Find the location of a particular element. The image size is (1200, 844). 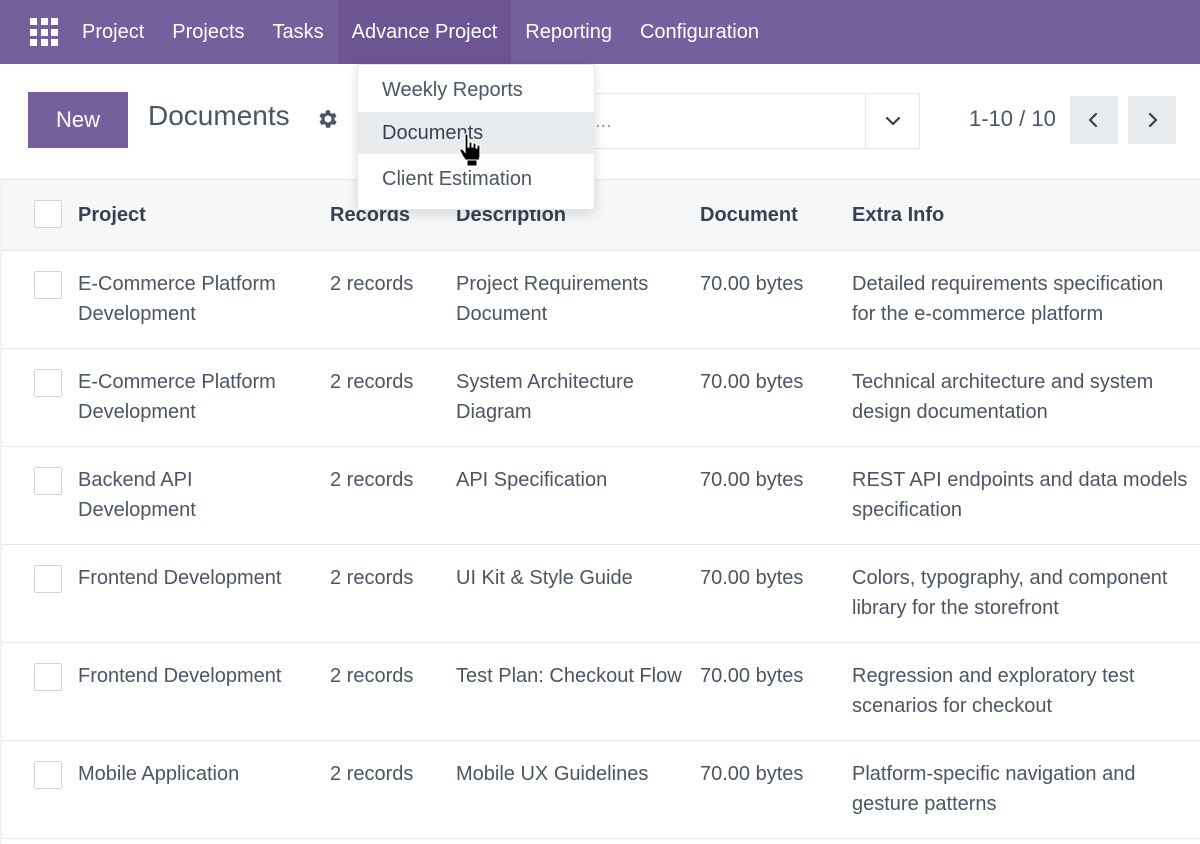

nav-item-advance-project: Advance Project is located at coordinates (424, 32).